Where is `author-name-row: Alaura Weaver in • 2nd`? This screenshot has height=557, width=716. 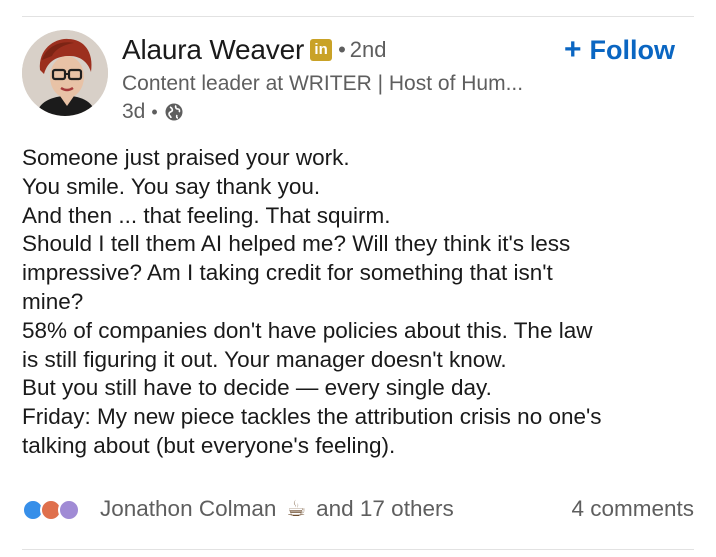
author-name-row: Alaura Weaver in • 2nd is located at coordinates (342, 50).